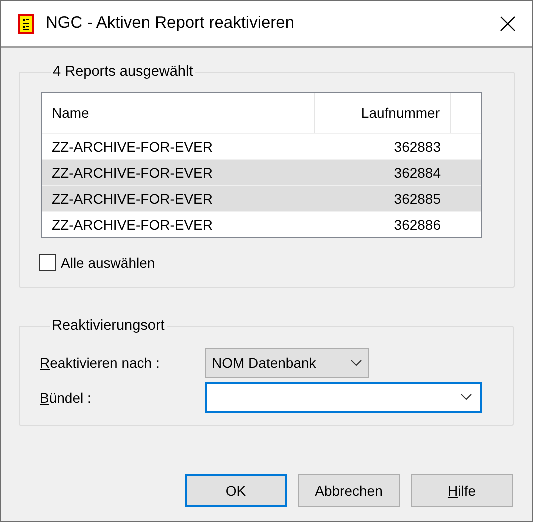  I want to click on dialog-button: Abbrechen, so click(349, 490).